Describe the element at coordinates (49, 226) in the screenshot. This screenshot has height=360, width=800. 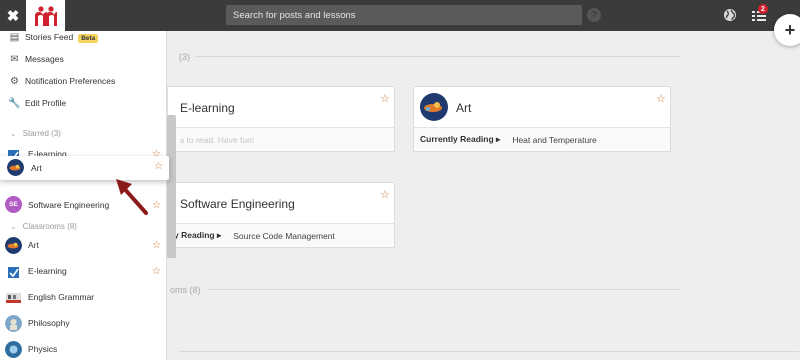
I see `classrooms-header-label: Classrooms (8)` at that location.